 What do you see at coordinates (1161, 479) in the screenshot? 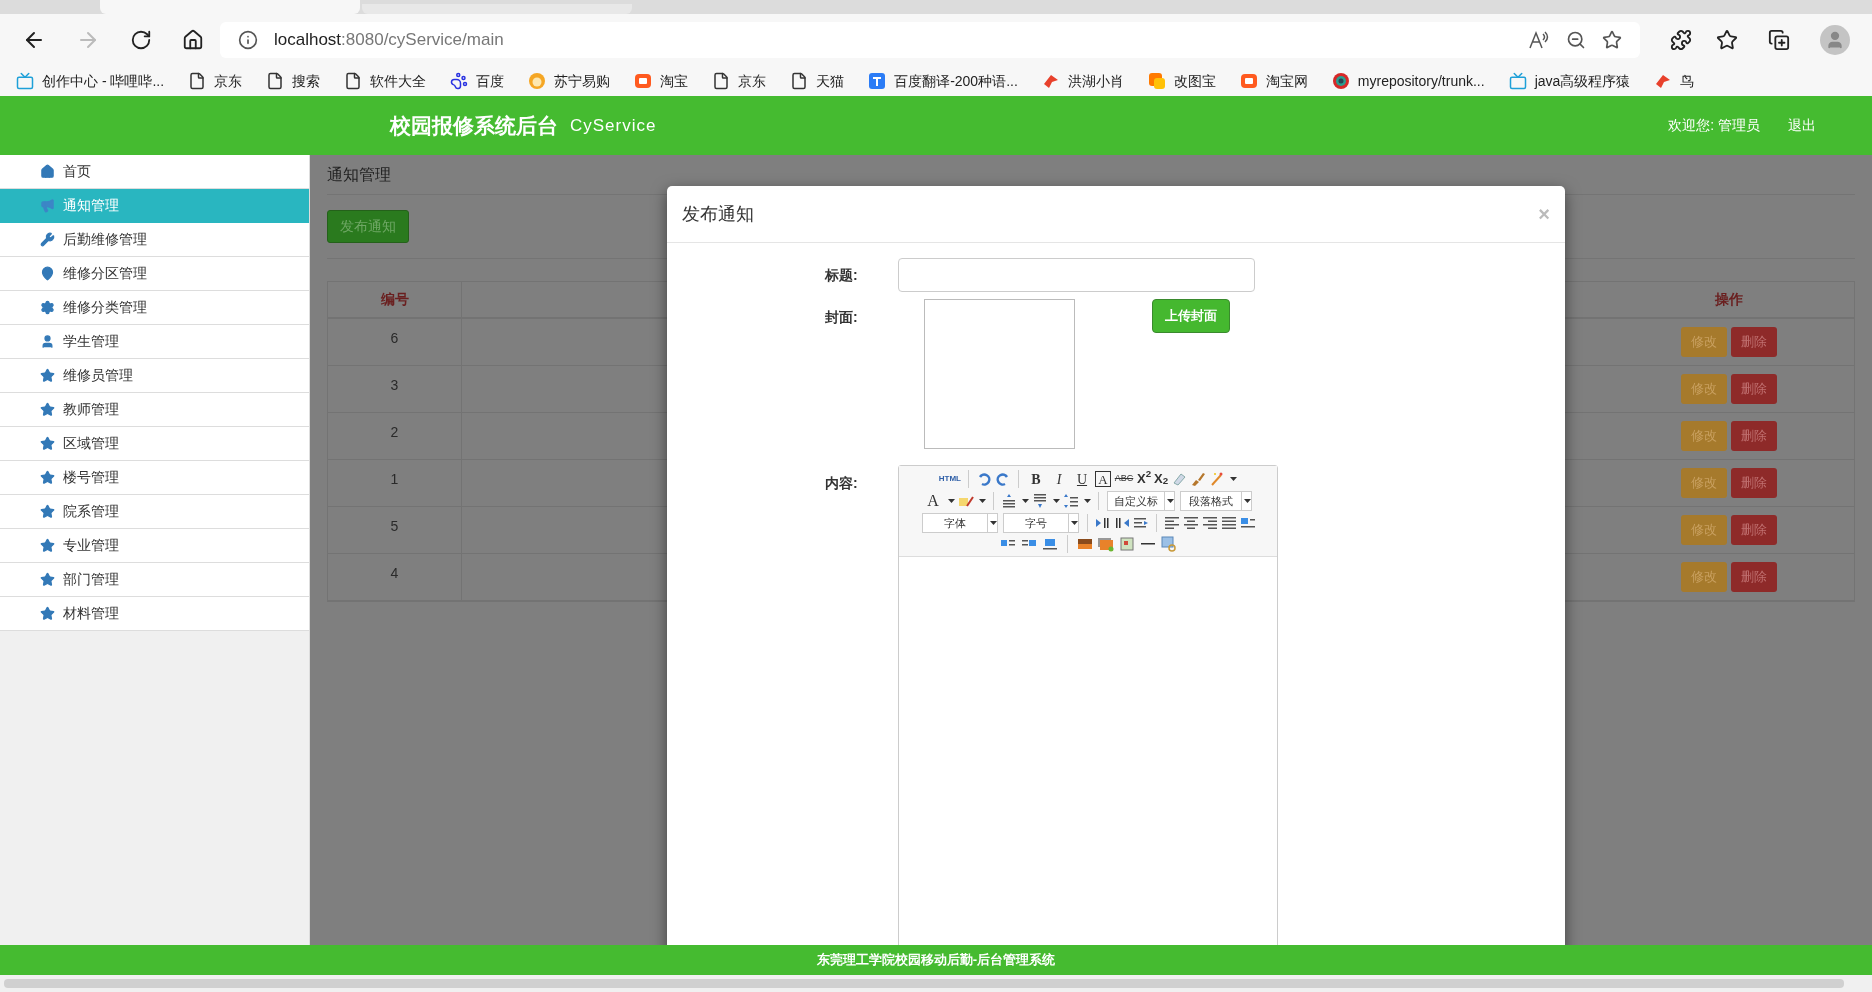
I see `subscript-button: X$_{2}$` at bounding box center [1161, 479].